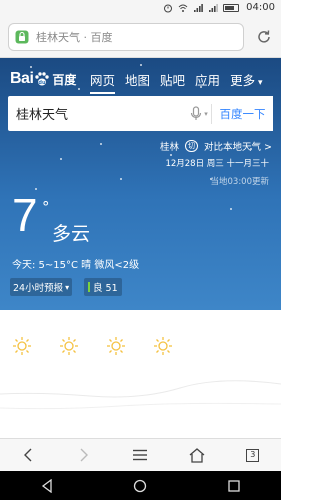 The image size is (320, 500). What do you see at coordinates (231, 7) in the screenshot?
I see `battery-icon` at bounding box center [231, 7].